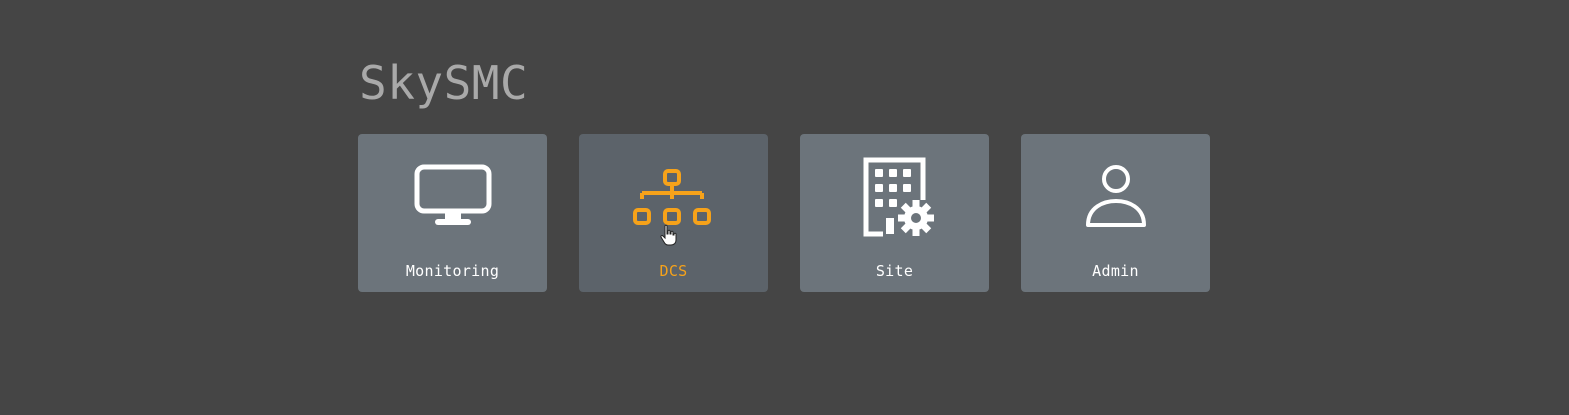 This screenshot has height=415, width=1569. I want to click on tile-label: DCS, so click(673, 271).